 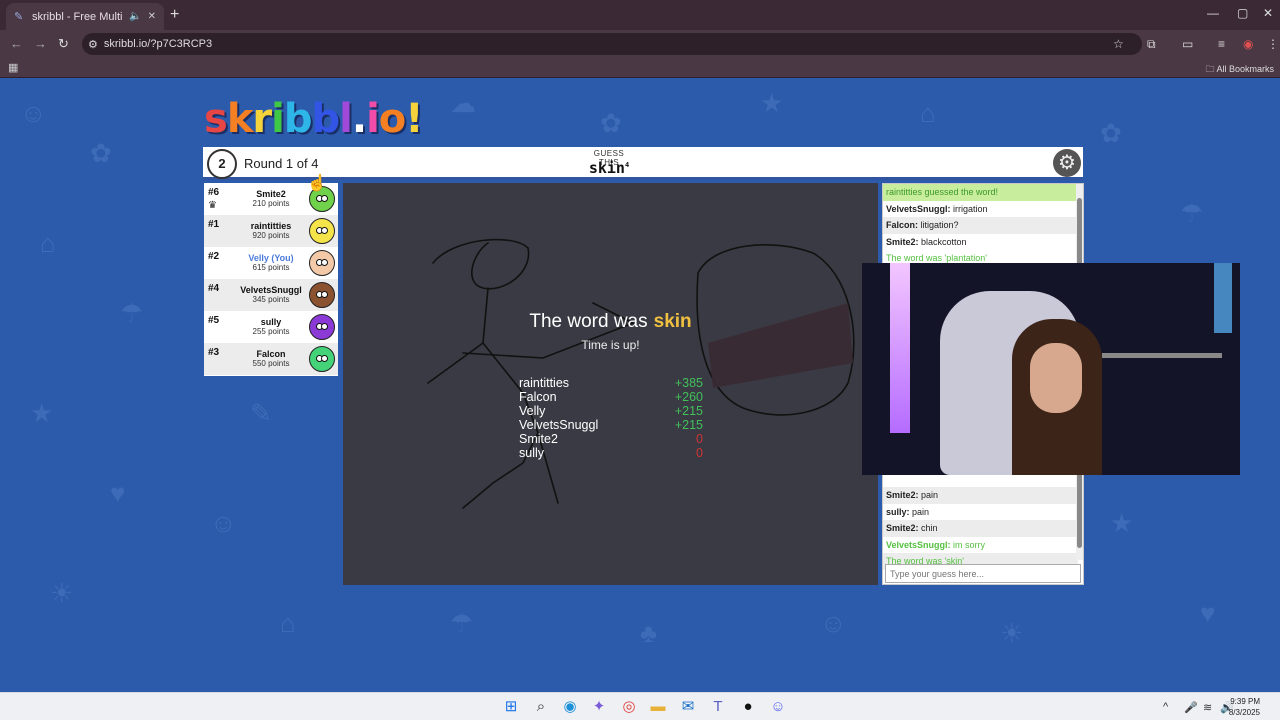 I want to click on chat-text: raintitties guessed the word!, so click(x=942, y=192).